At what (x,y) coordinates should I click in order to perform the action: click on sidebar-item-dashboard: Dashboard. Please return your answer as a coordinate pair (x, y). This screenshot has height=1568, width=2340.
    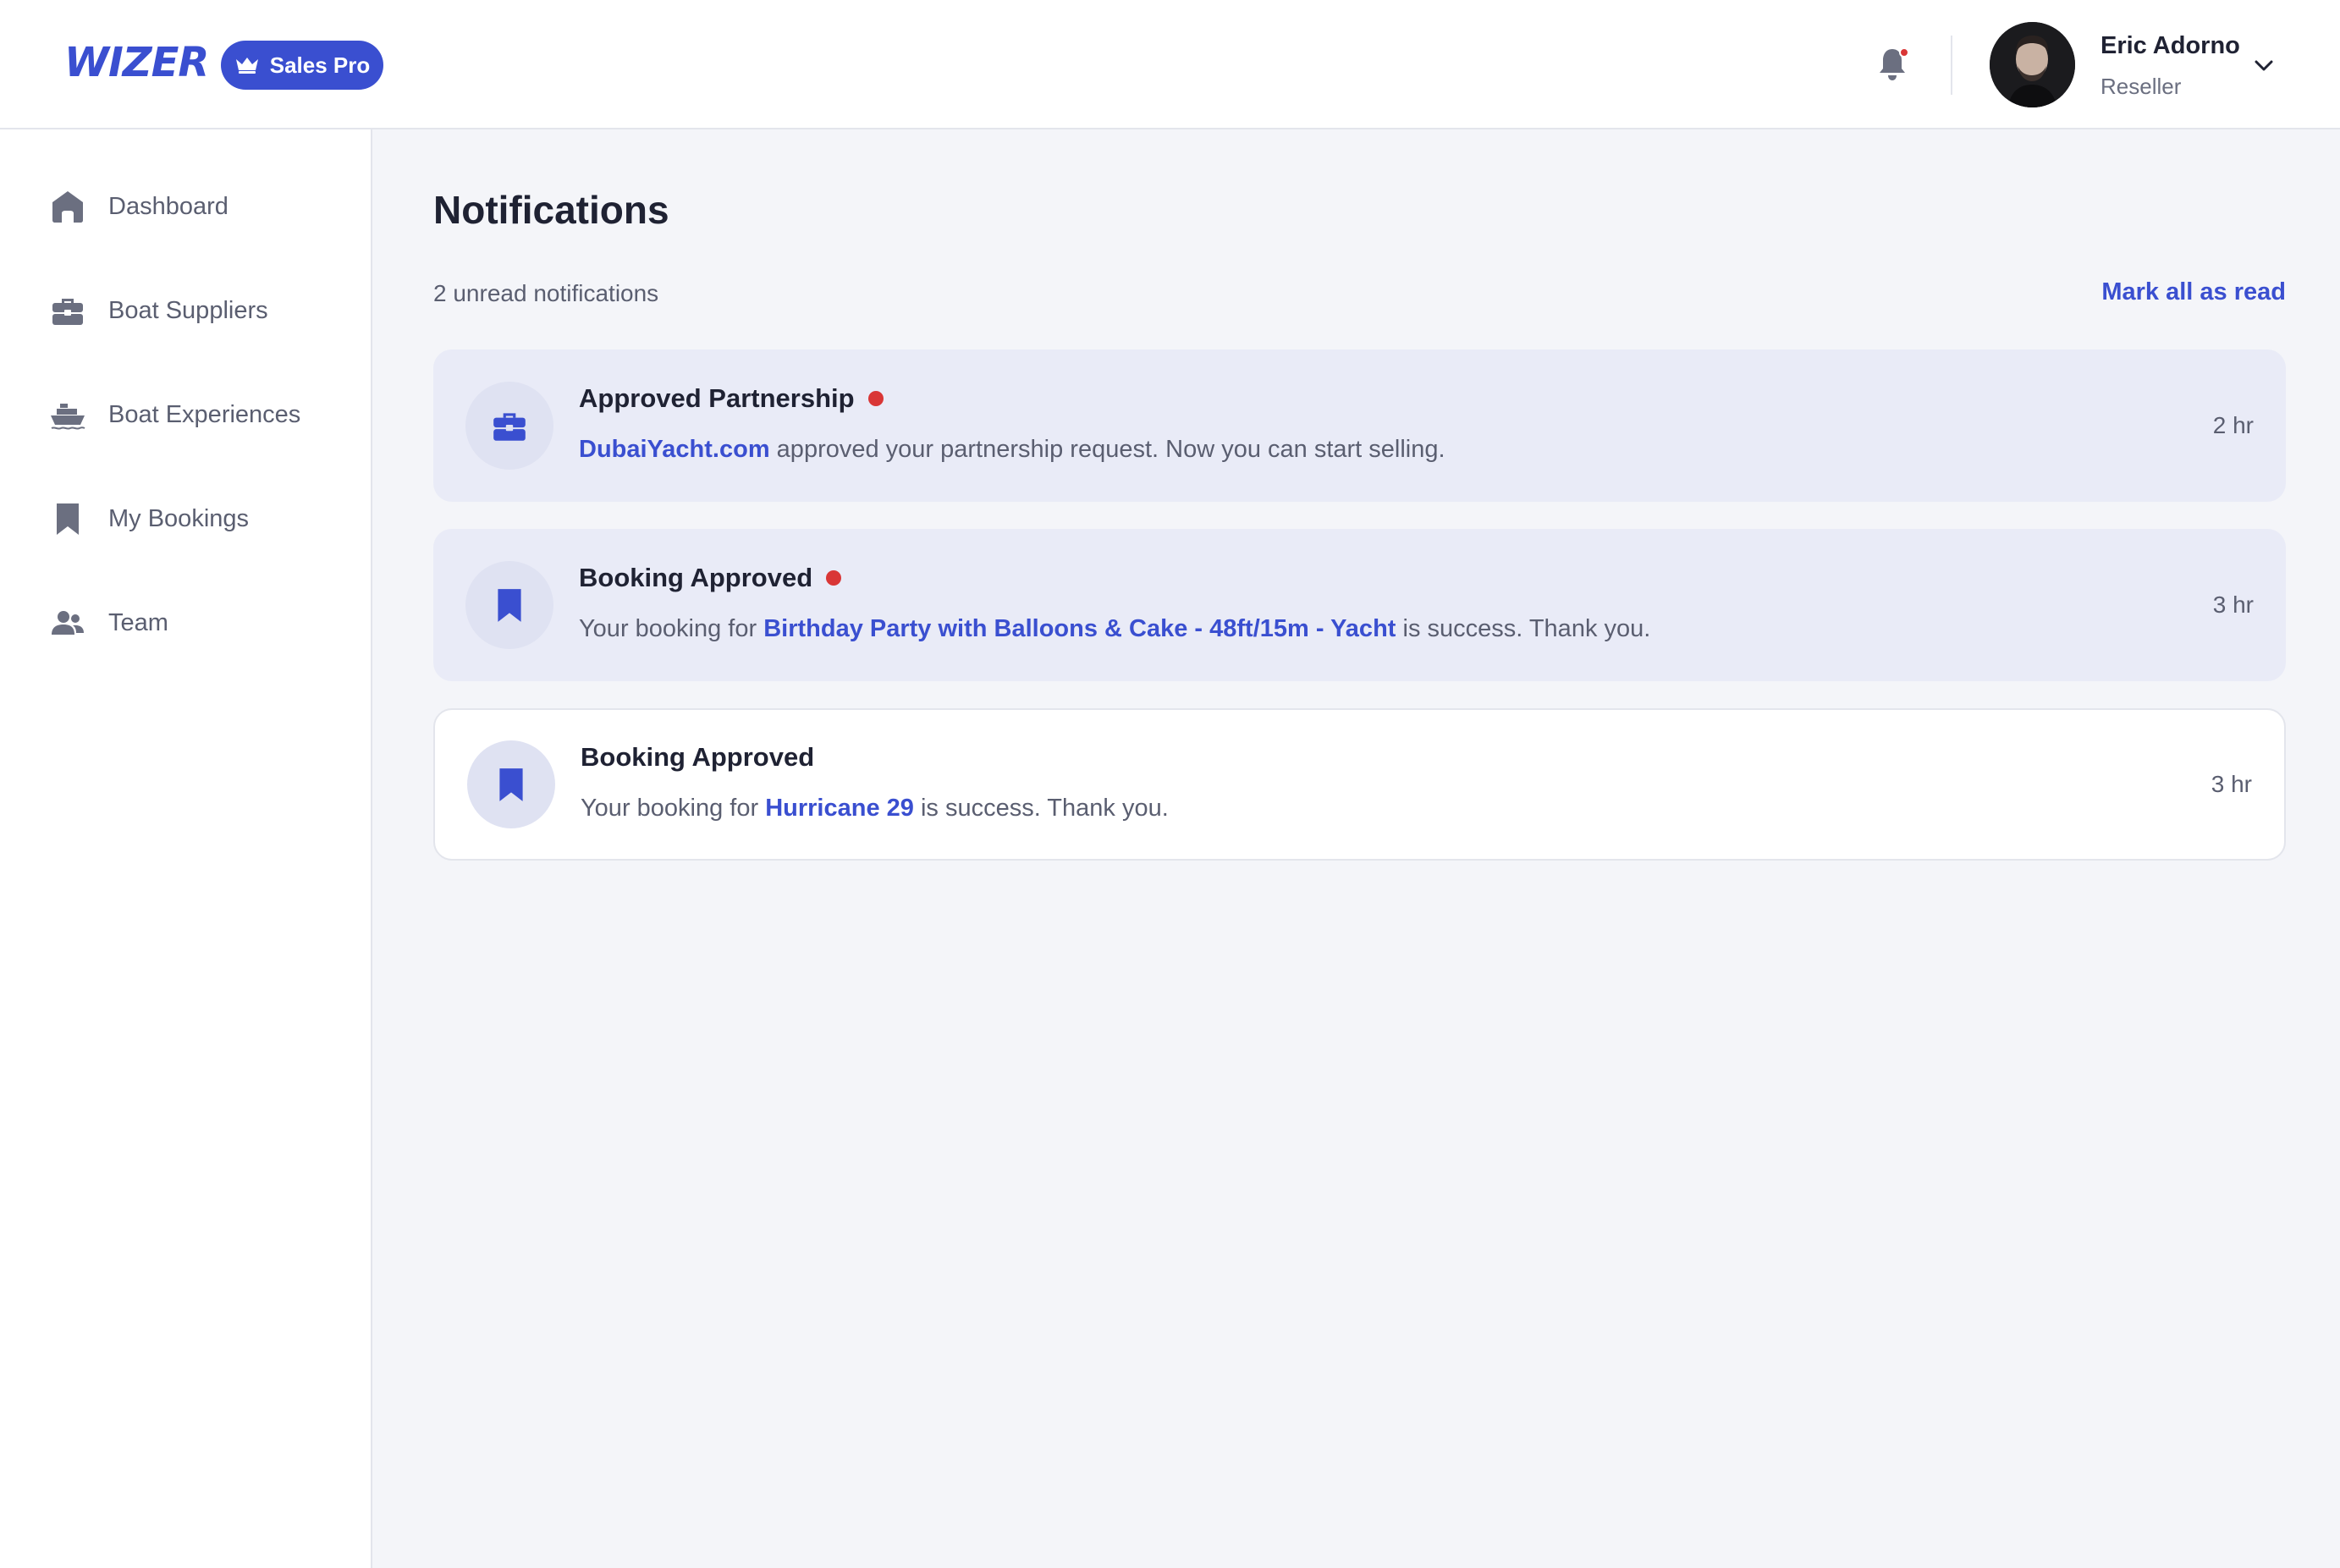
    Looking at the image, I should click on (206, 206).